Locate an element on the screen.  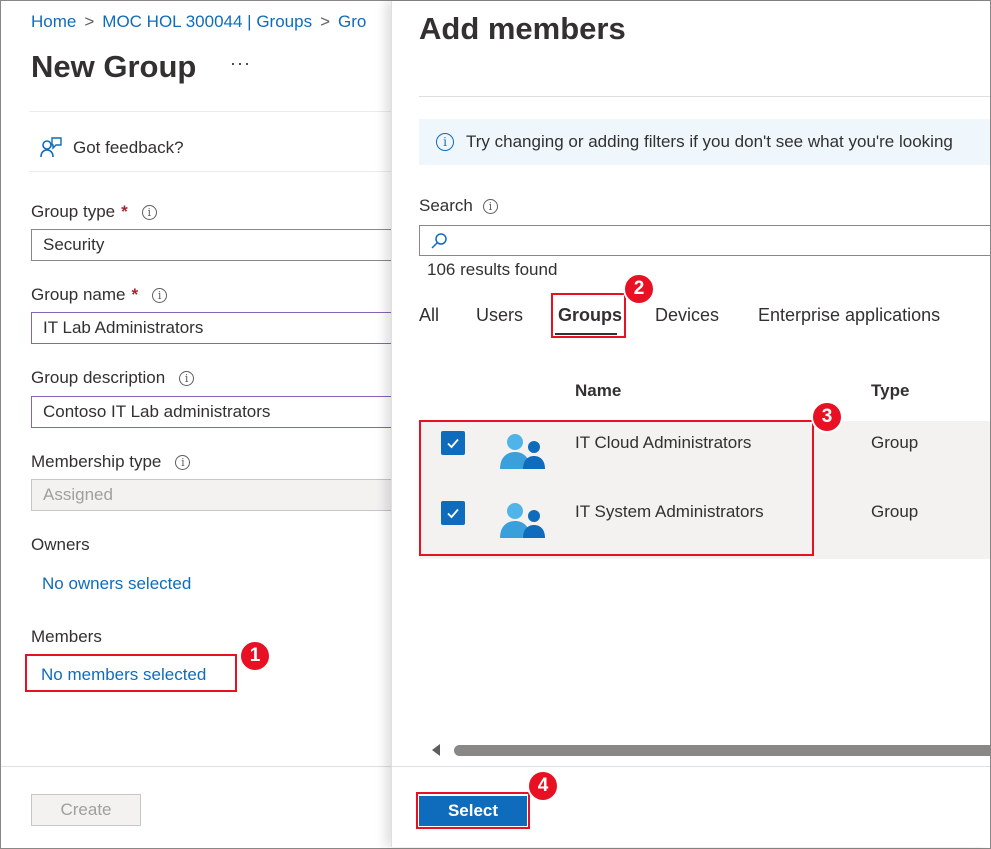
membership-type-dropdown: Assigned is located at coordinates (211, 495).